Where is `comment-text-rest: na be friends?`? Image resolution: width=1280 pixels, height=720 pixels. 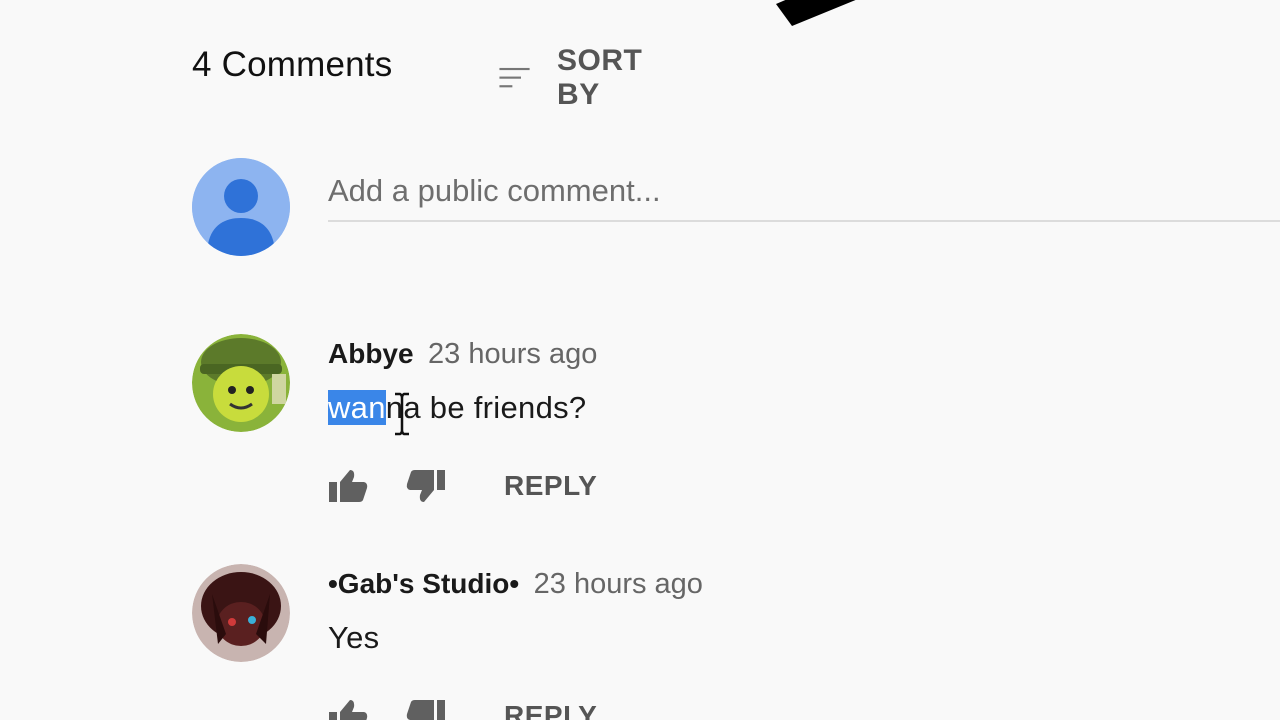
comment-text-rest: na be friends? is located at coordinates (486, 407).